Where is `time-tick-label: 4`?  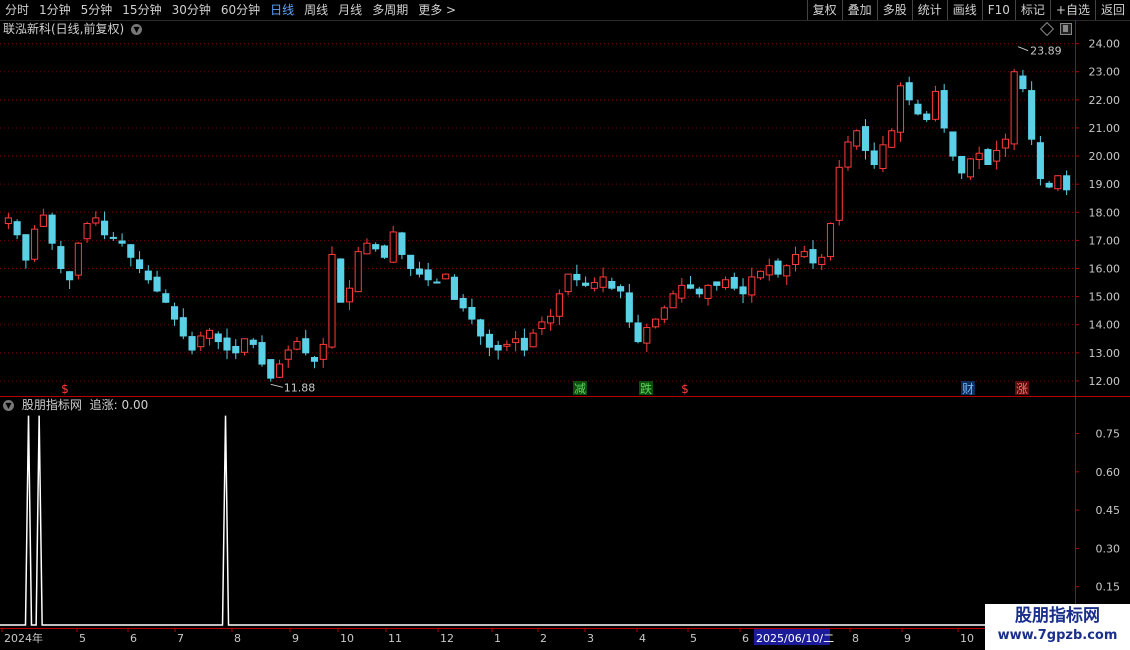 time-tick-label: 4 is located at coordinates (642, 638).